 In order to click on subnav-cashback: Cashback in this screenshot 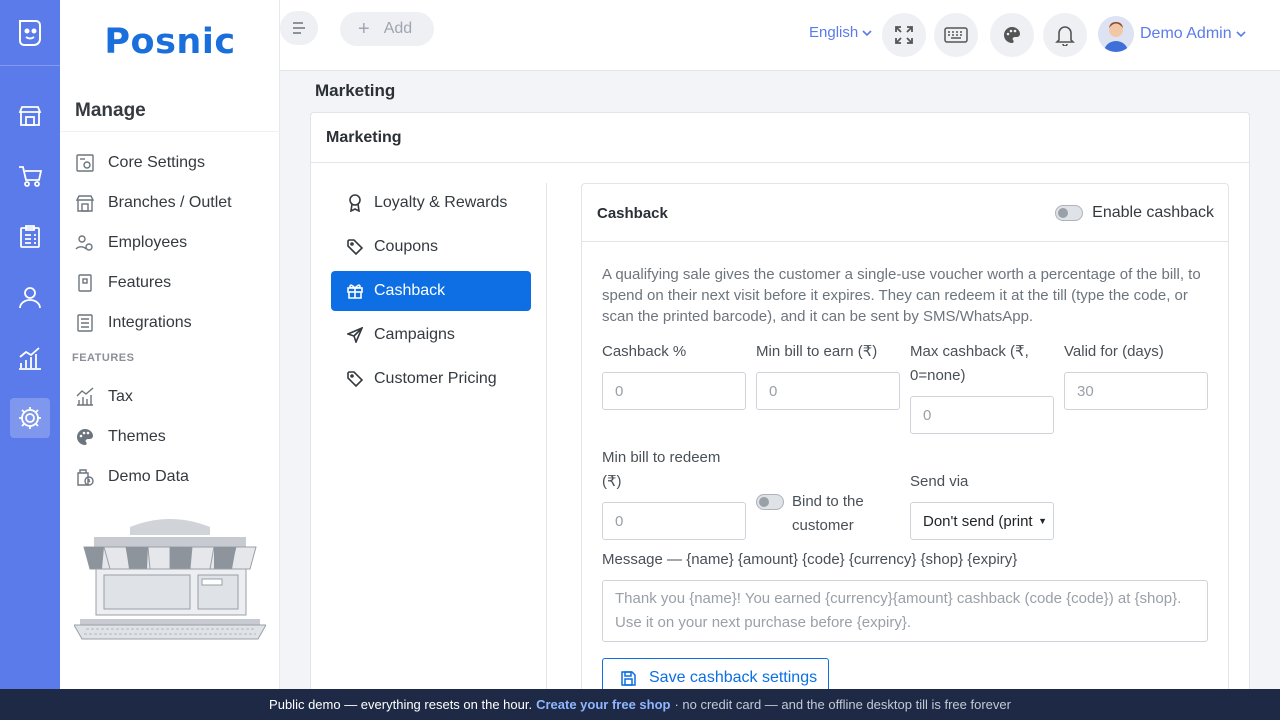, I will do `click(431, 291)`.